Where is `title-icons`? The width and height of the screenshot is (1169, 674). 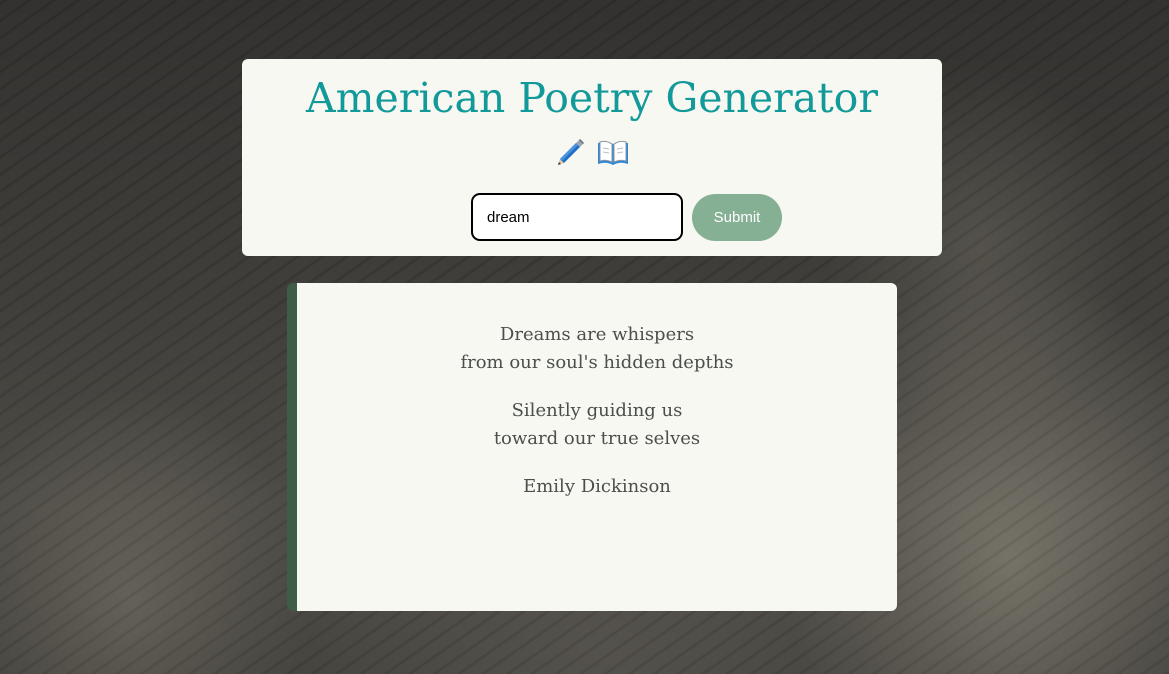 title-icons is located at coordinates (592, 153).